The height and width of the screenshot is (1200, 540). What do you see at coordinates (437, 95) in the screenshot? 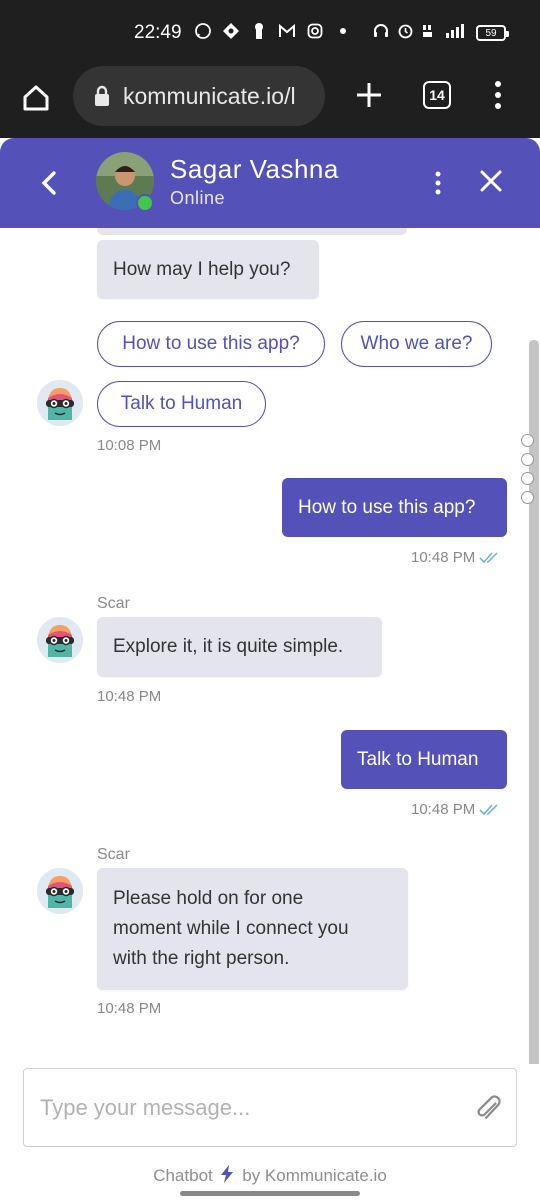
I see `tab-switcher-button: 14` at bounding box center [437, 95].